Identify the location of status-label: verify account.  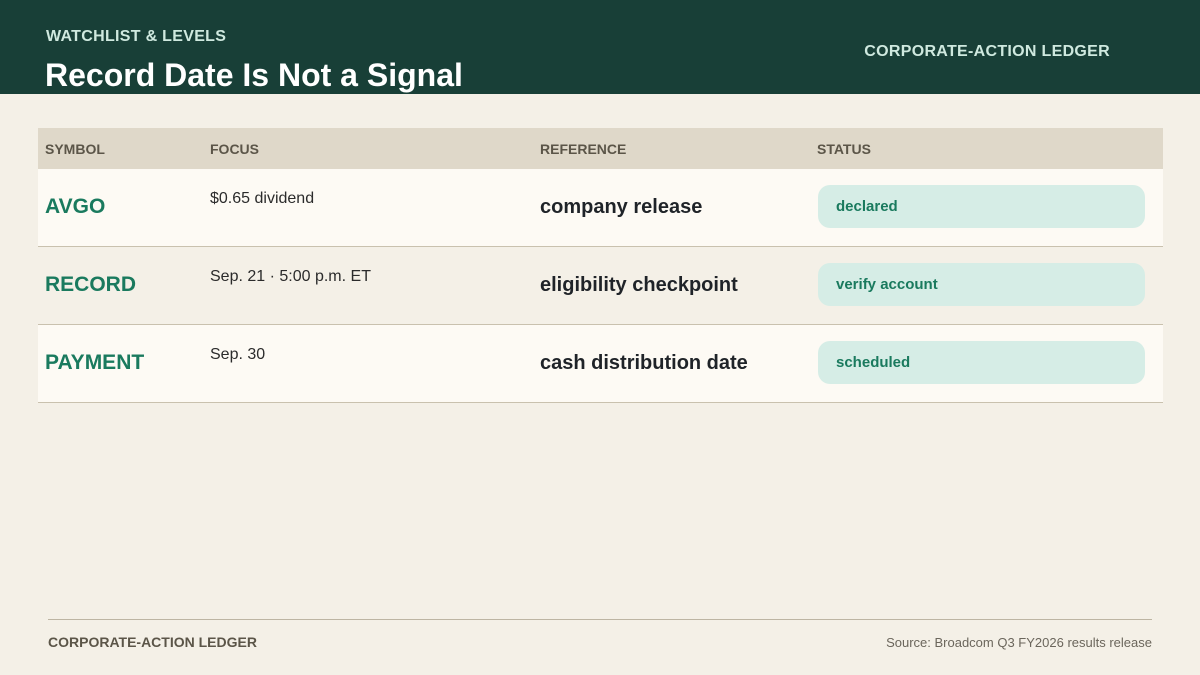
(887, 284).